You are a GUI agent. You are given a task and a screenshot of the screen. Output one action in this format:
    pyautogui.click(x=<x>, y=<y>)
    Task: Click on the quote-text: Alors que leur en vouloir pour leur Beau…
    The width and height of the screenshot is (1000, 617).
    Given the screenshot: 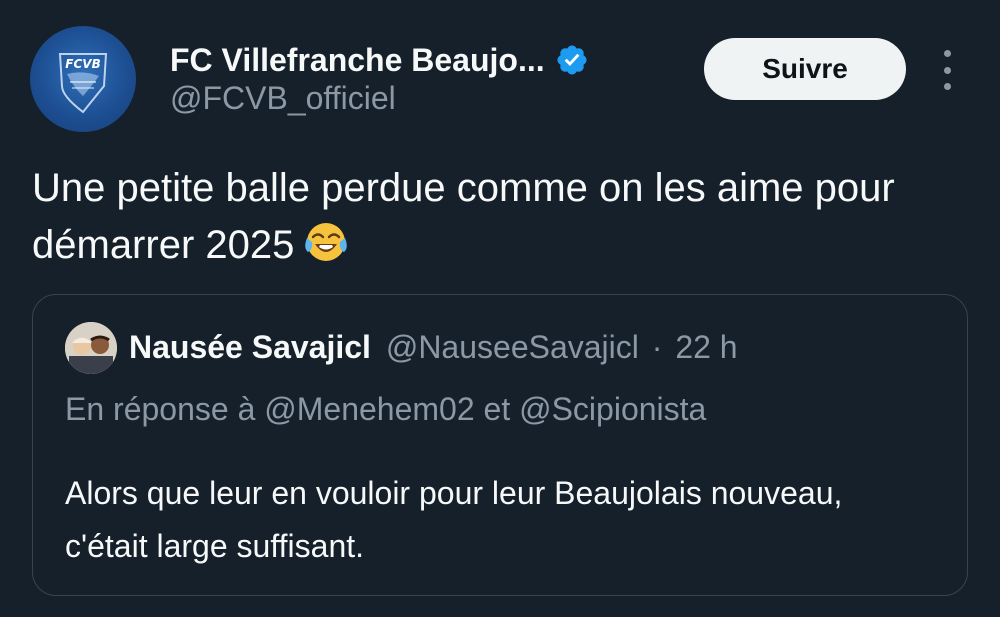 What is the action you would take?
    pyautogui.click(x=454, y=519)
    